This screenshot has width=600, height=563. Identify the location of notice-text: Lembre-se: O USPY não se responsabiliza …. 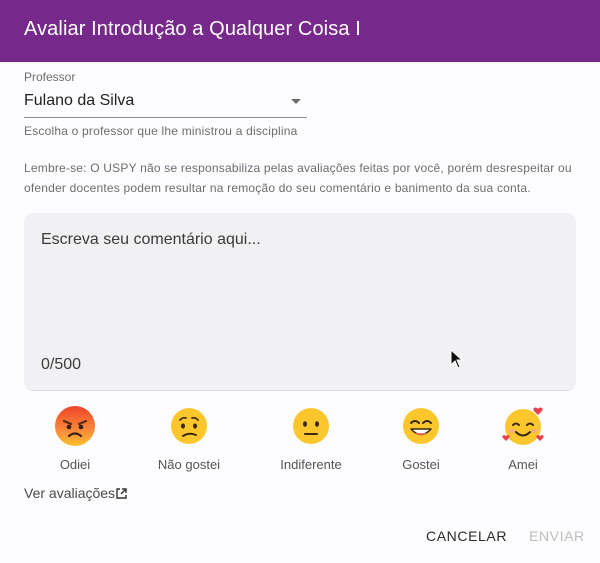
(298, 178).